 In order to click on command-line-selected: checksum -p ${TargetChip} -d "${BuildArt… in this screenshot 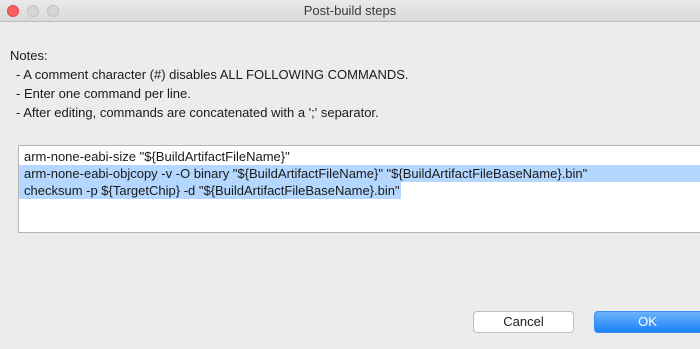, I will do `click(210, 190)`.